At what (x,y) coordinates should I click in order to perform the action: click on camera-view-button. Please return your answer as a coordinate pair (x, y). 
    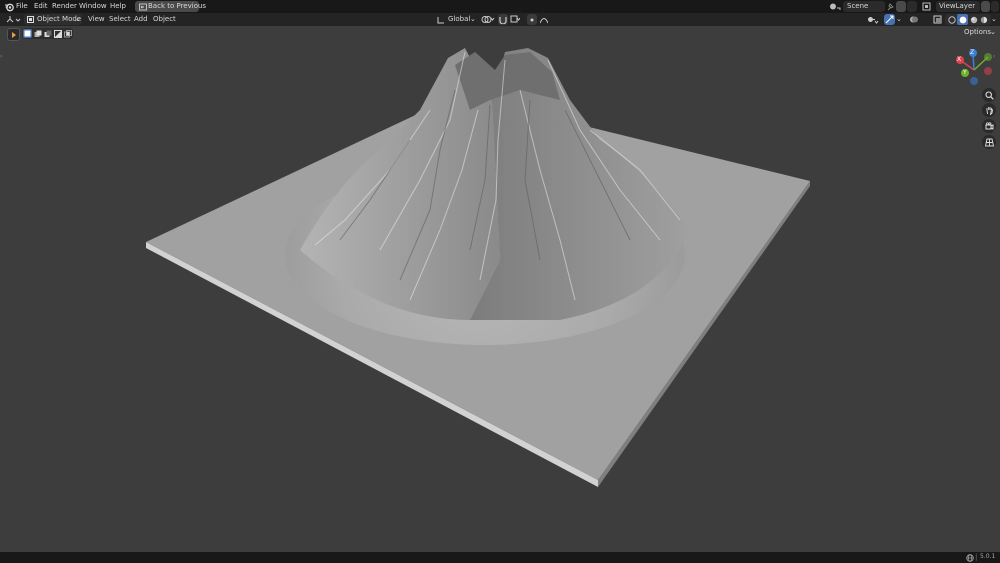
    Looking at the image, I should click on (989, 126).